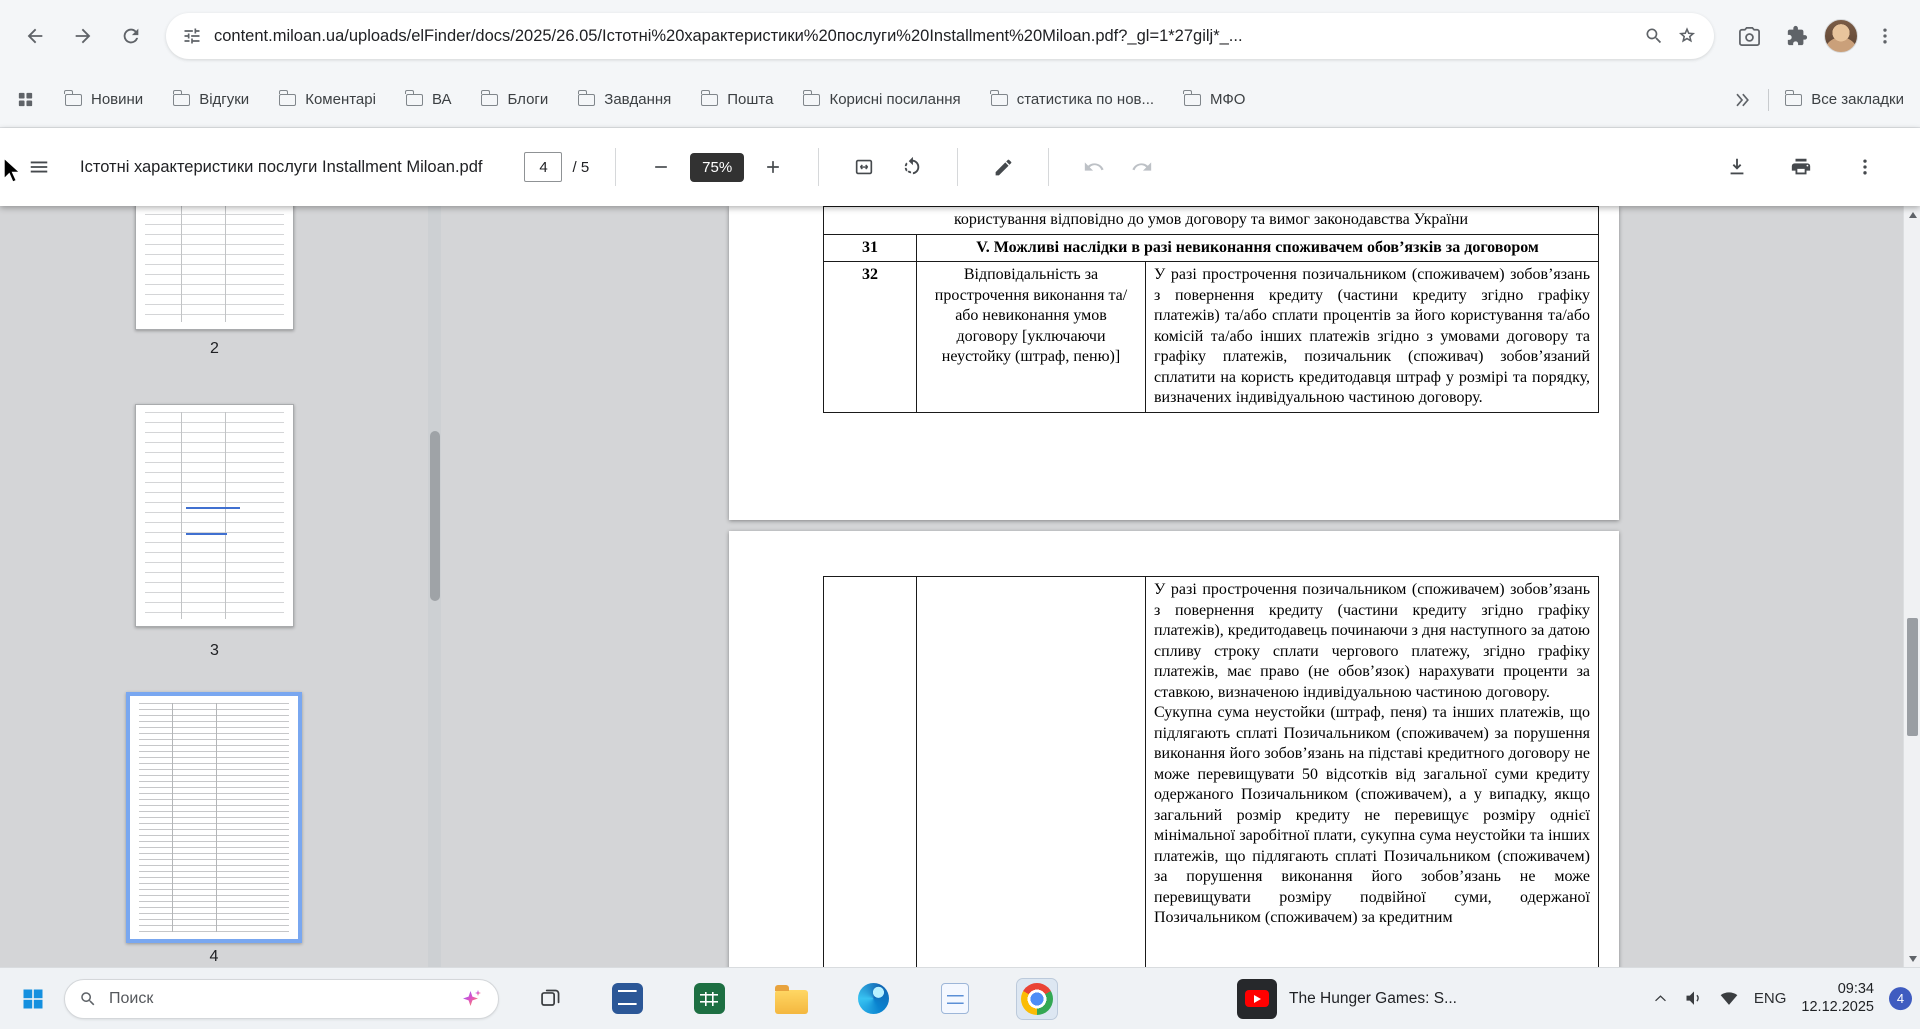 The height and width of the screenshot is (1029, 1920). What do you see at coordinates (117, 99) in the screenshot?
I see `bookmark-label: Новини` at bounding box center [117, 99].